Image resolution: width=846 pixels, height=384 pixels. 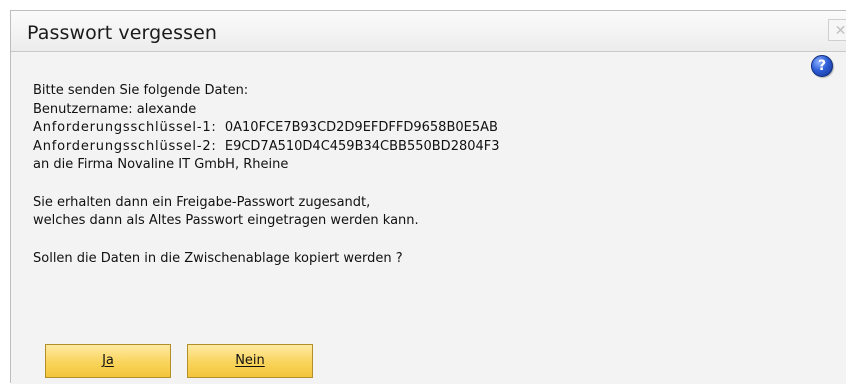 I want to click on close-icon: ✕, so click(x=840, y=31).